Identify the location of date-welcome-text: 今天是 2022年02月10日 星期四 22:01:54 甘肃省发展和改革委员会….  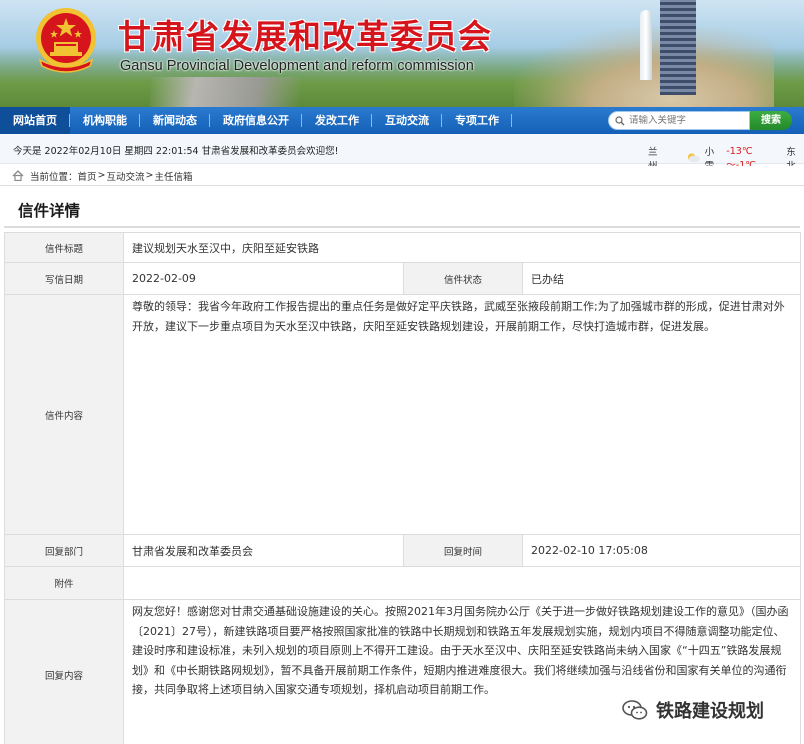
(176, 151).